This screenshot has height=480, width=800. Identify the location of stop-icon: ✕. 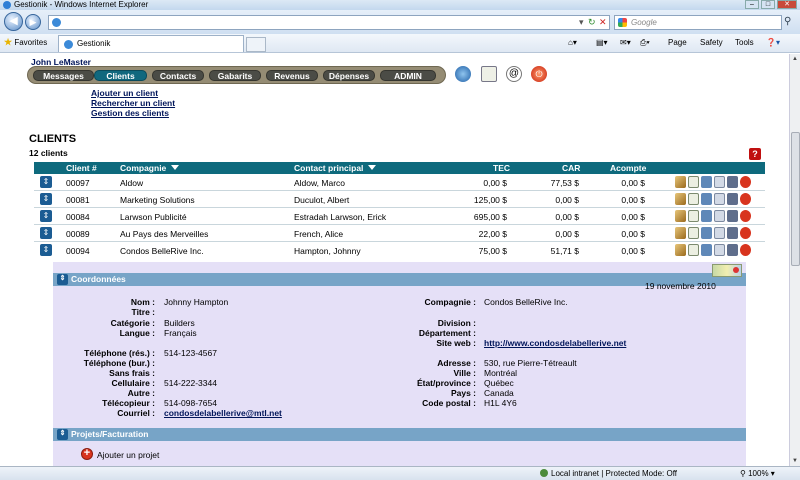
(603, 22).